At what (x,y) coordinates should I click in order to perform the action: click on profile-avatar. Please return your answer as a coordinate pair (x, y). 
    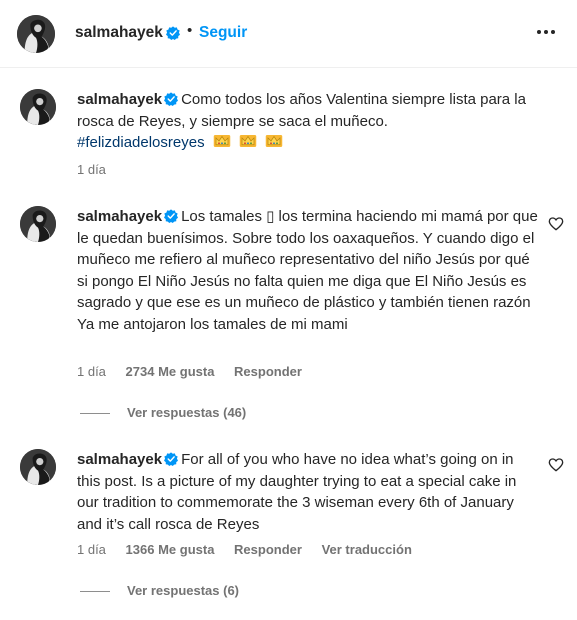
    Looking at the image, I should click on (36, 34).